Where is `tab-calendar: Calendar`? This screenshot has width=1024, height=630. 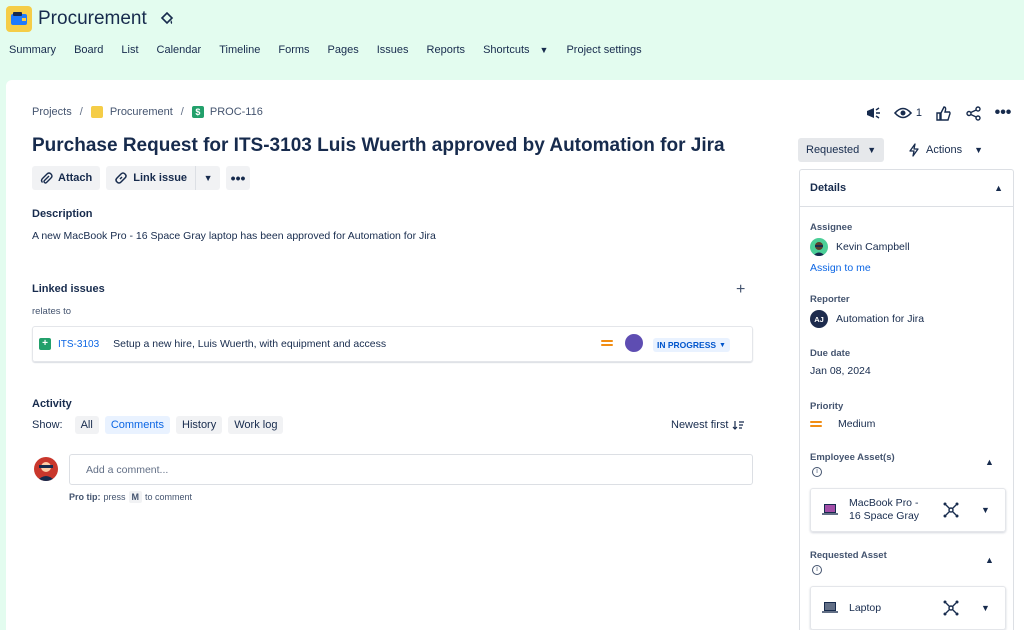
tab-calendar: Calendar is located at coordinates (179, 50).